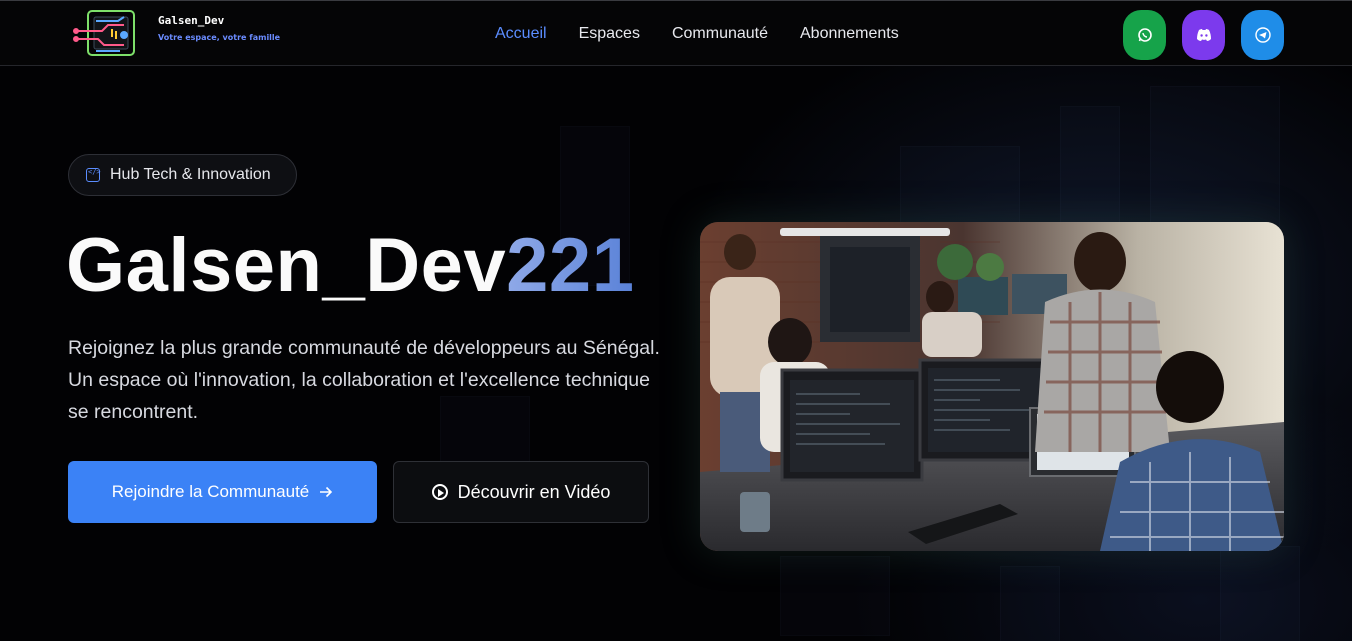  What do you see at coordinates (720, 34) in the screenshot?
I see `nav-item-communaute: Communauté` at bounding box center [720, 34].